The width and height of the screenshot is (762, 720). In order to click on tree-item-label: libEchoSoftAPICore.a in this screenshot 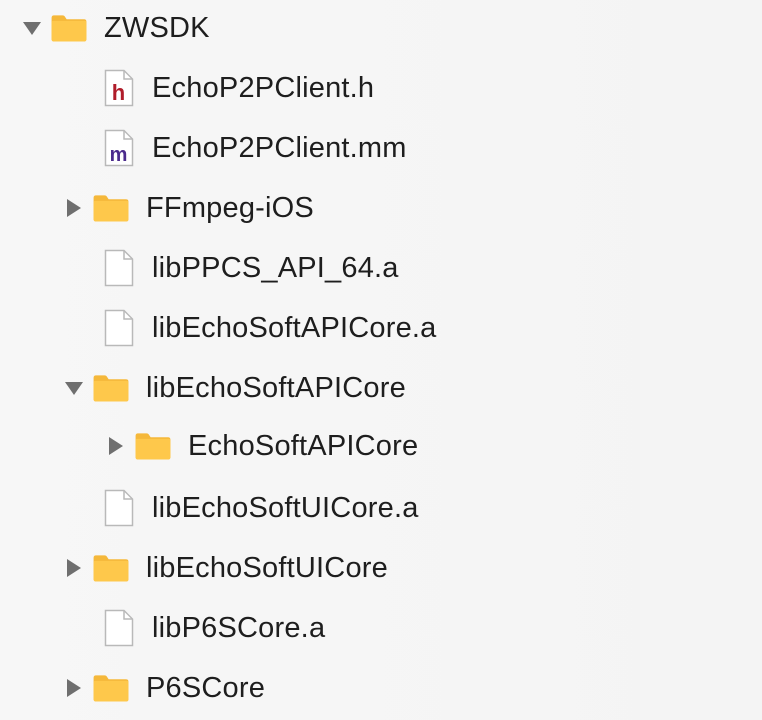, I will do `click(294, 327)`.